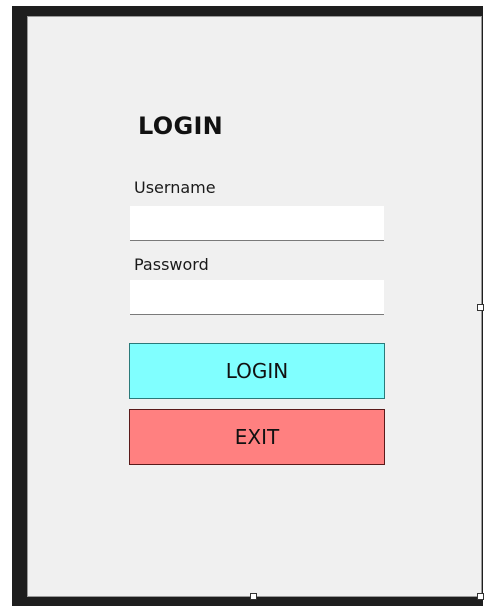 The width and height of the screenshot is (487, 609). Describe the element at coordinates (257, 297) in the screenshot. I see `password-field` at that location.